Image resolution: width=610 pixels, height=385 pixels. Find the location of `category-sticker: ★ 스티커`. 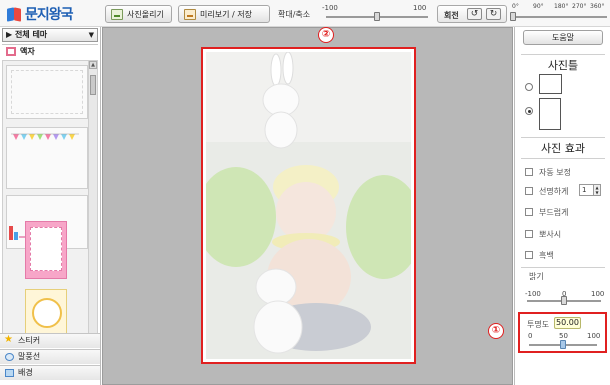

category-sticker: ★ 스티커 is located at coordinates (50, 340).